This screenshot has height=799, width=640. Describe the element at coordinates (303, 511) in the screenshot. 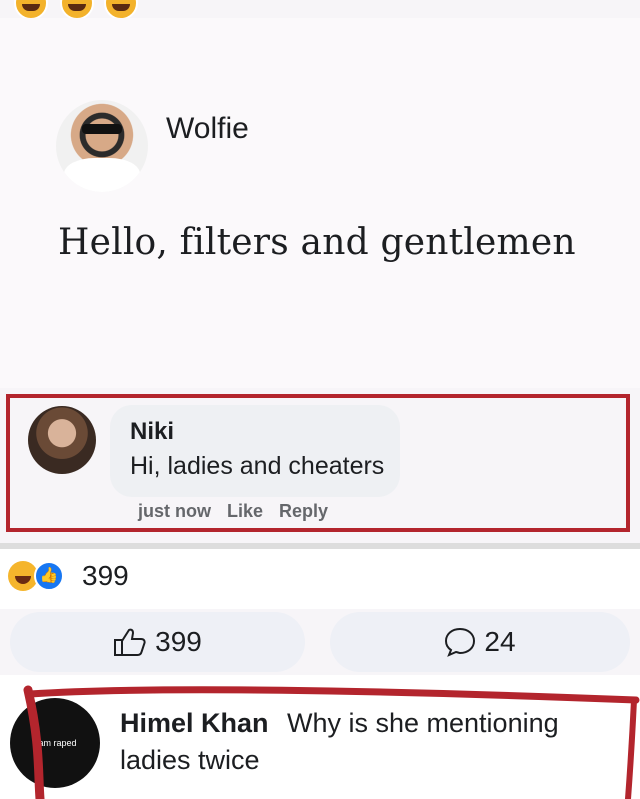

I see `comment-reply-link: Reply` at that location.